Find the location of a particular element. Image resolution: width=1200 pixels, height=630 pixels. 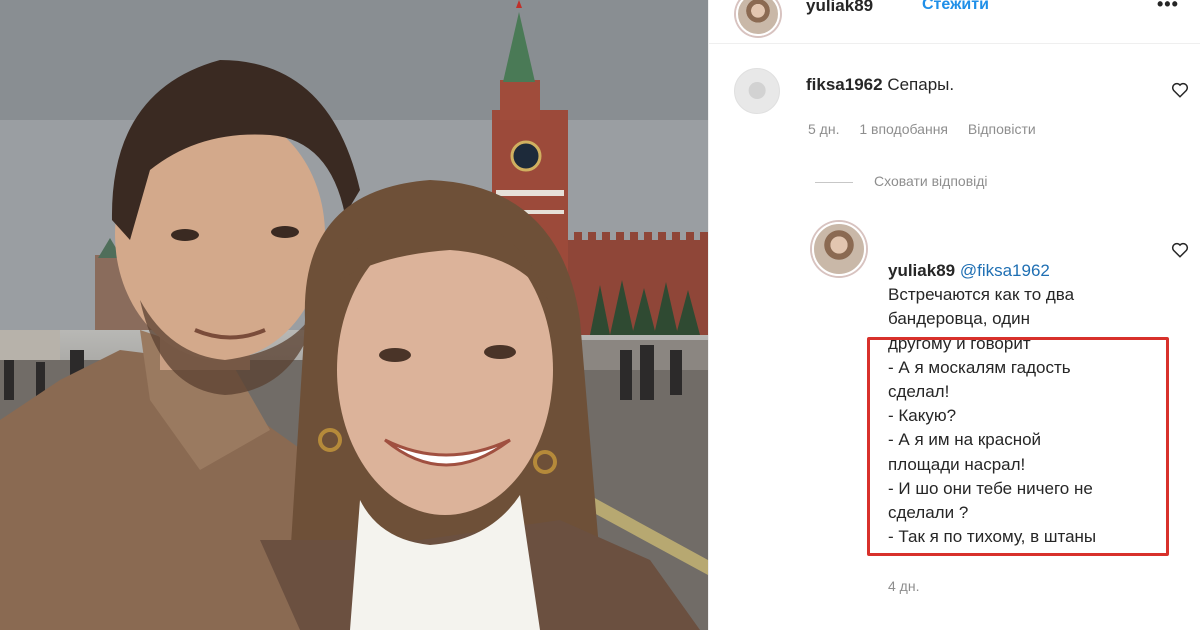

author-username: yuliak89 is located at coordinates (839, 8).